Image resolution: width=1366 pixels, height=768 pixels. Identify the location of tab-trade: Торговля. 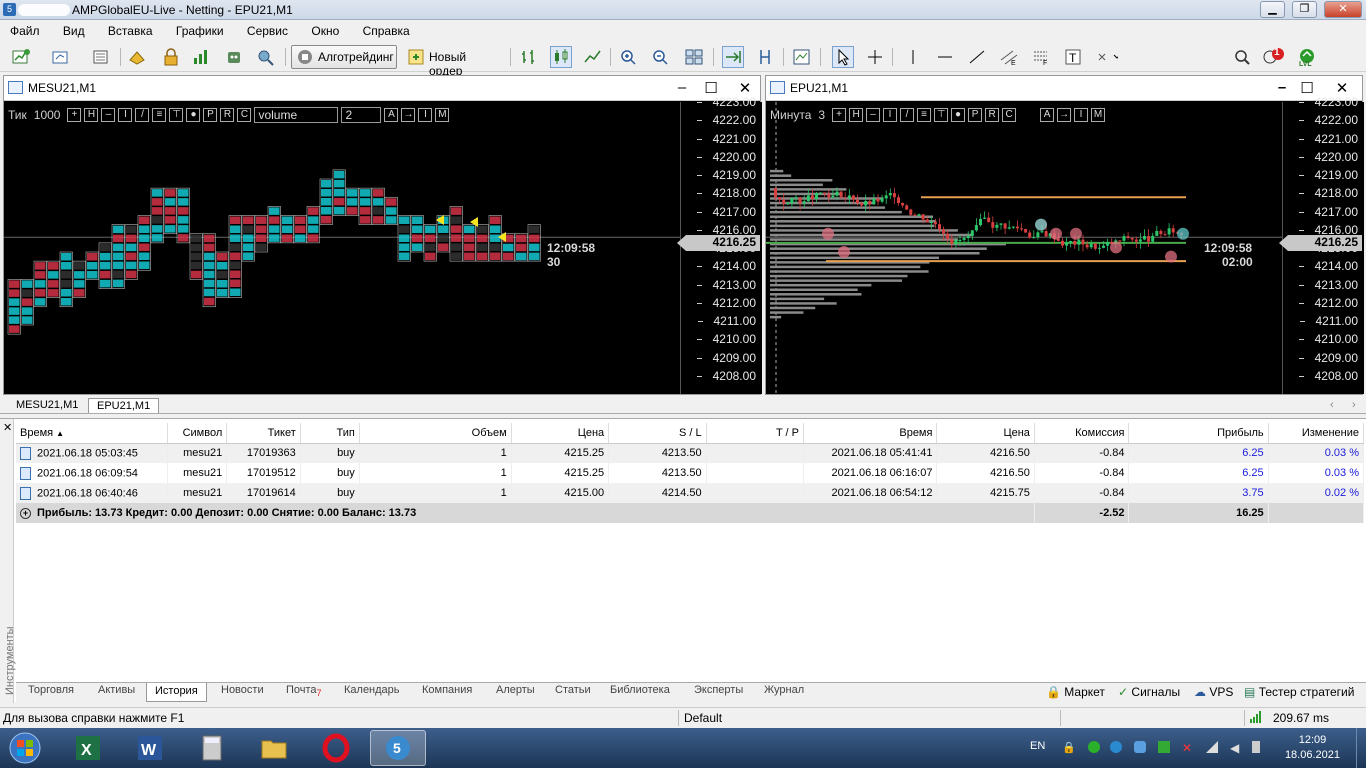
(51, 690).